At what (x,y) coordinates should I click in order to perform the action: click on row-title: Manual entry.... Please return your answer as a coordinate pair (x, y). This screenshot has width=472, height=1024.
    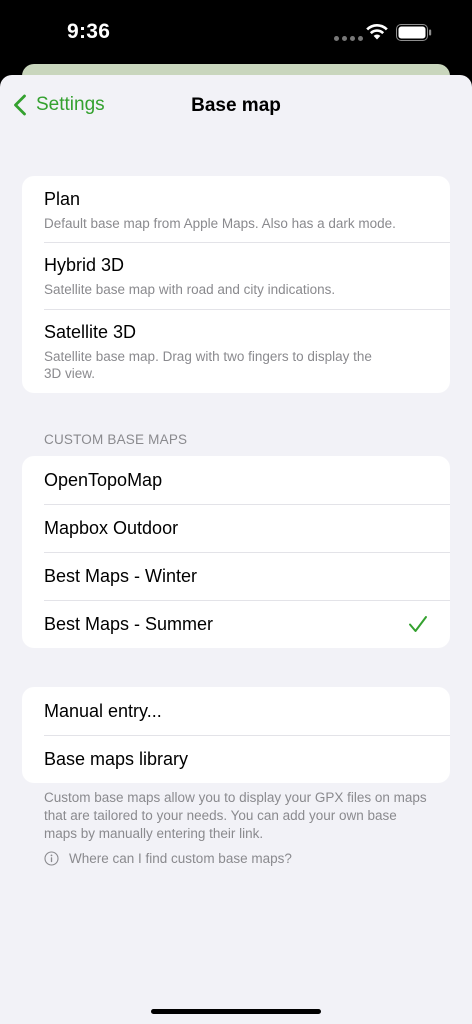
    Looking at the image, I should click on (103, 710).